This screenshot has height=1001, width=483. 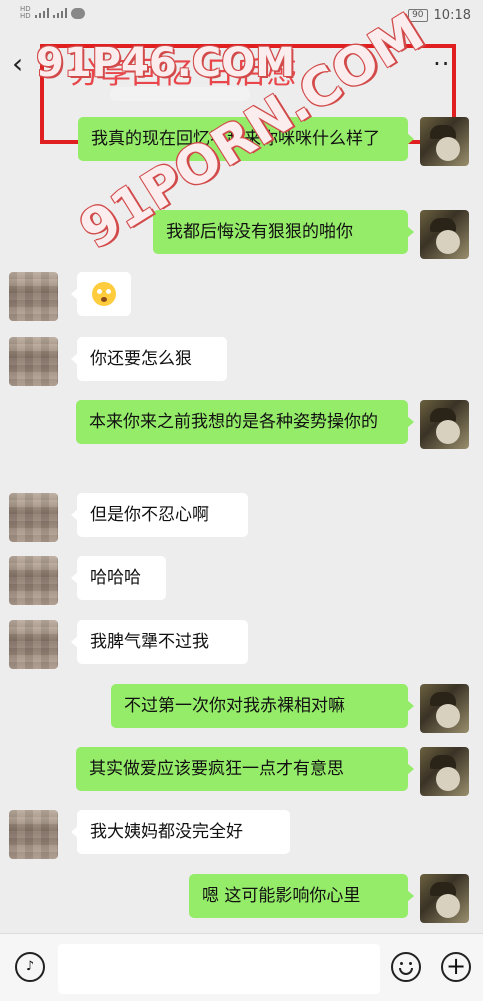 I want to click on chevron-left-icon: ‹, so click(x=24, y=65).